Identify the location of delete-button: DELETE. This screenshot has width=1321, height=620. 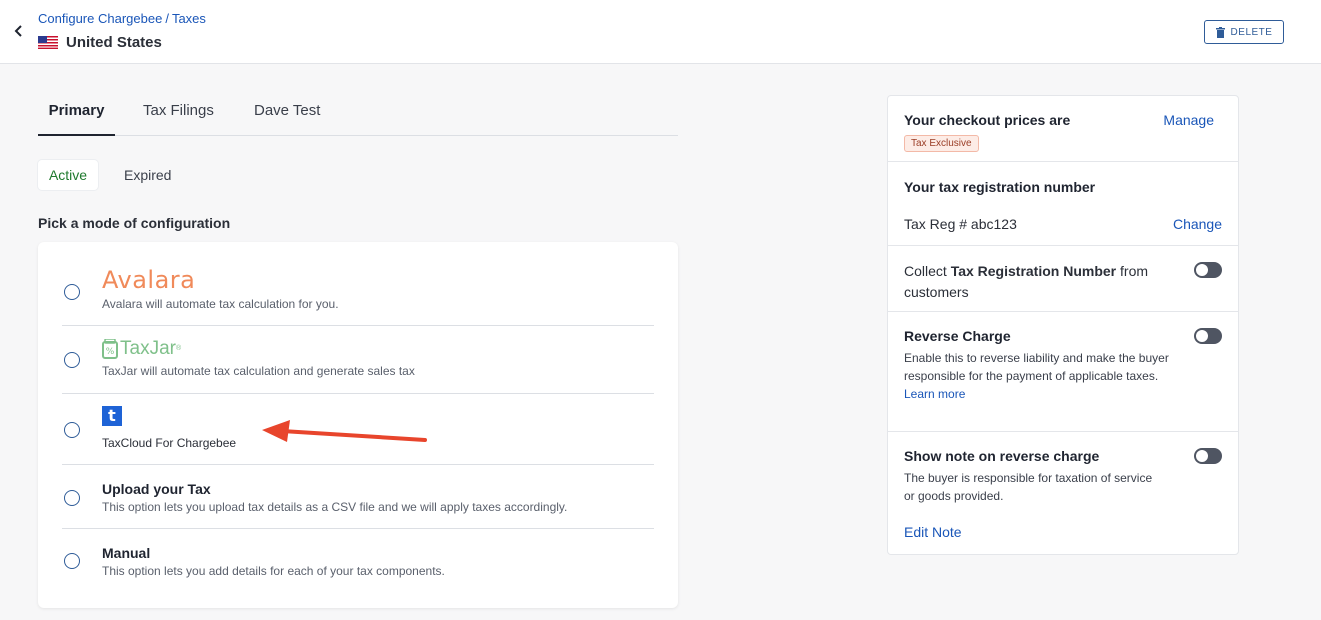
(1244, 32).